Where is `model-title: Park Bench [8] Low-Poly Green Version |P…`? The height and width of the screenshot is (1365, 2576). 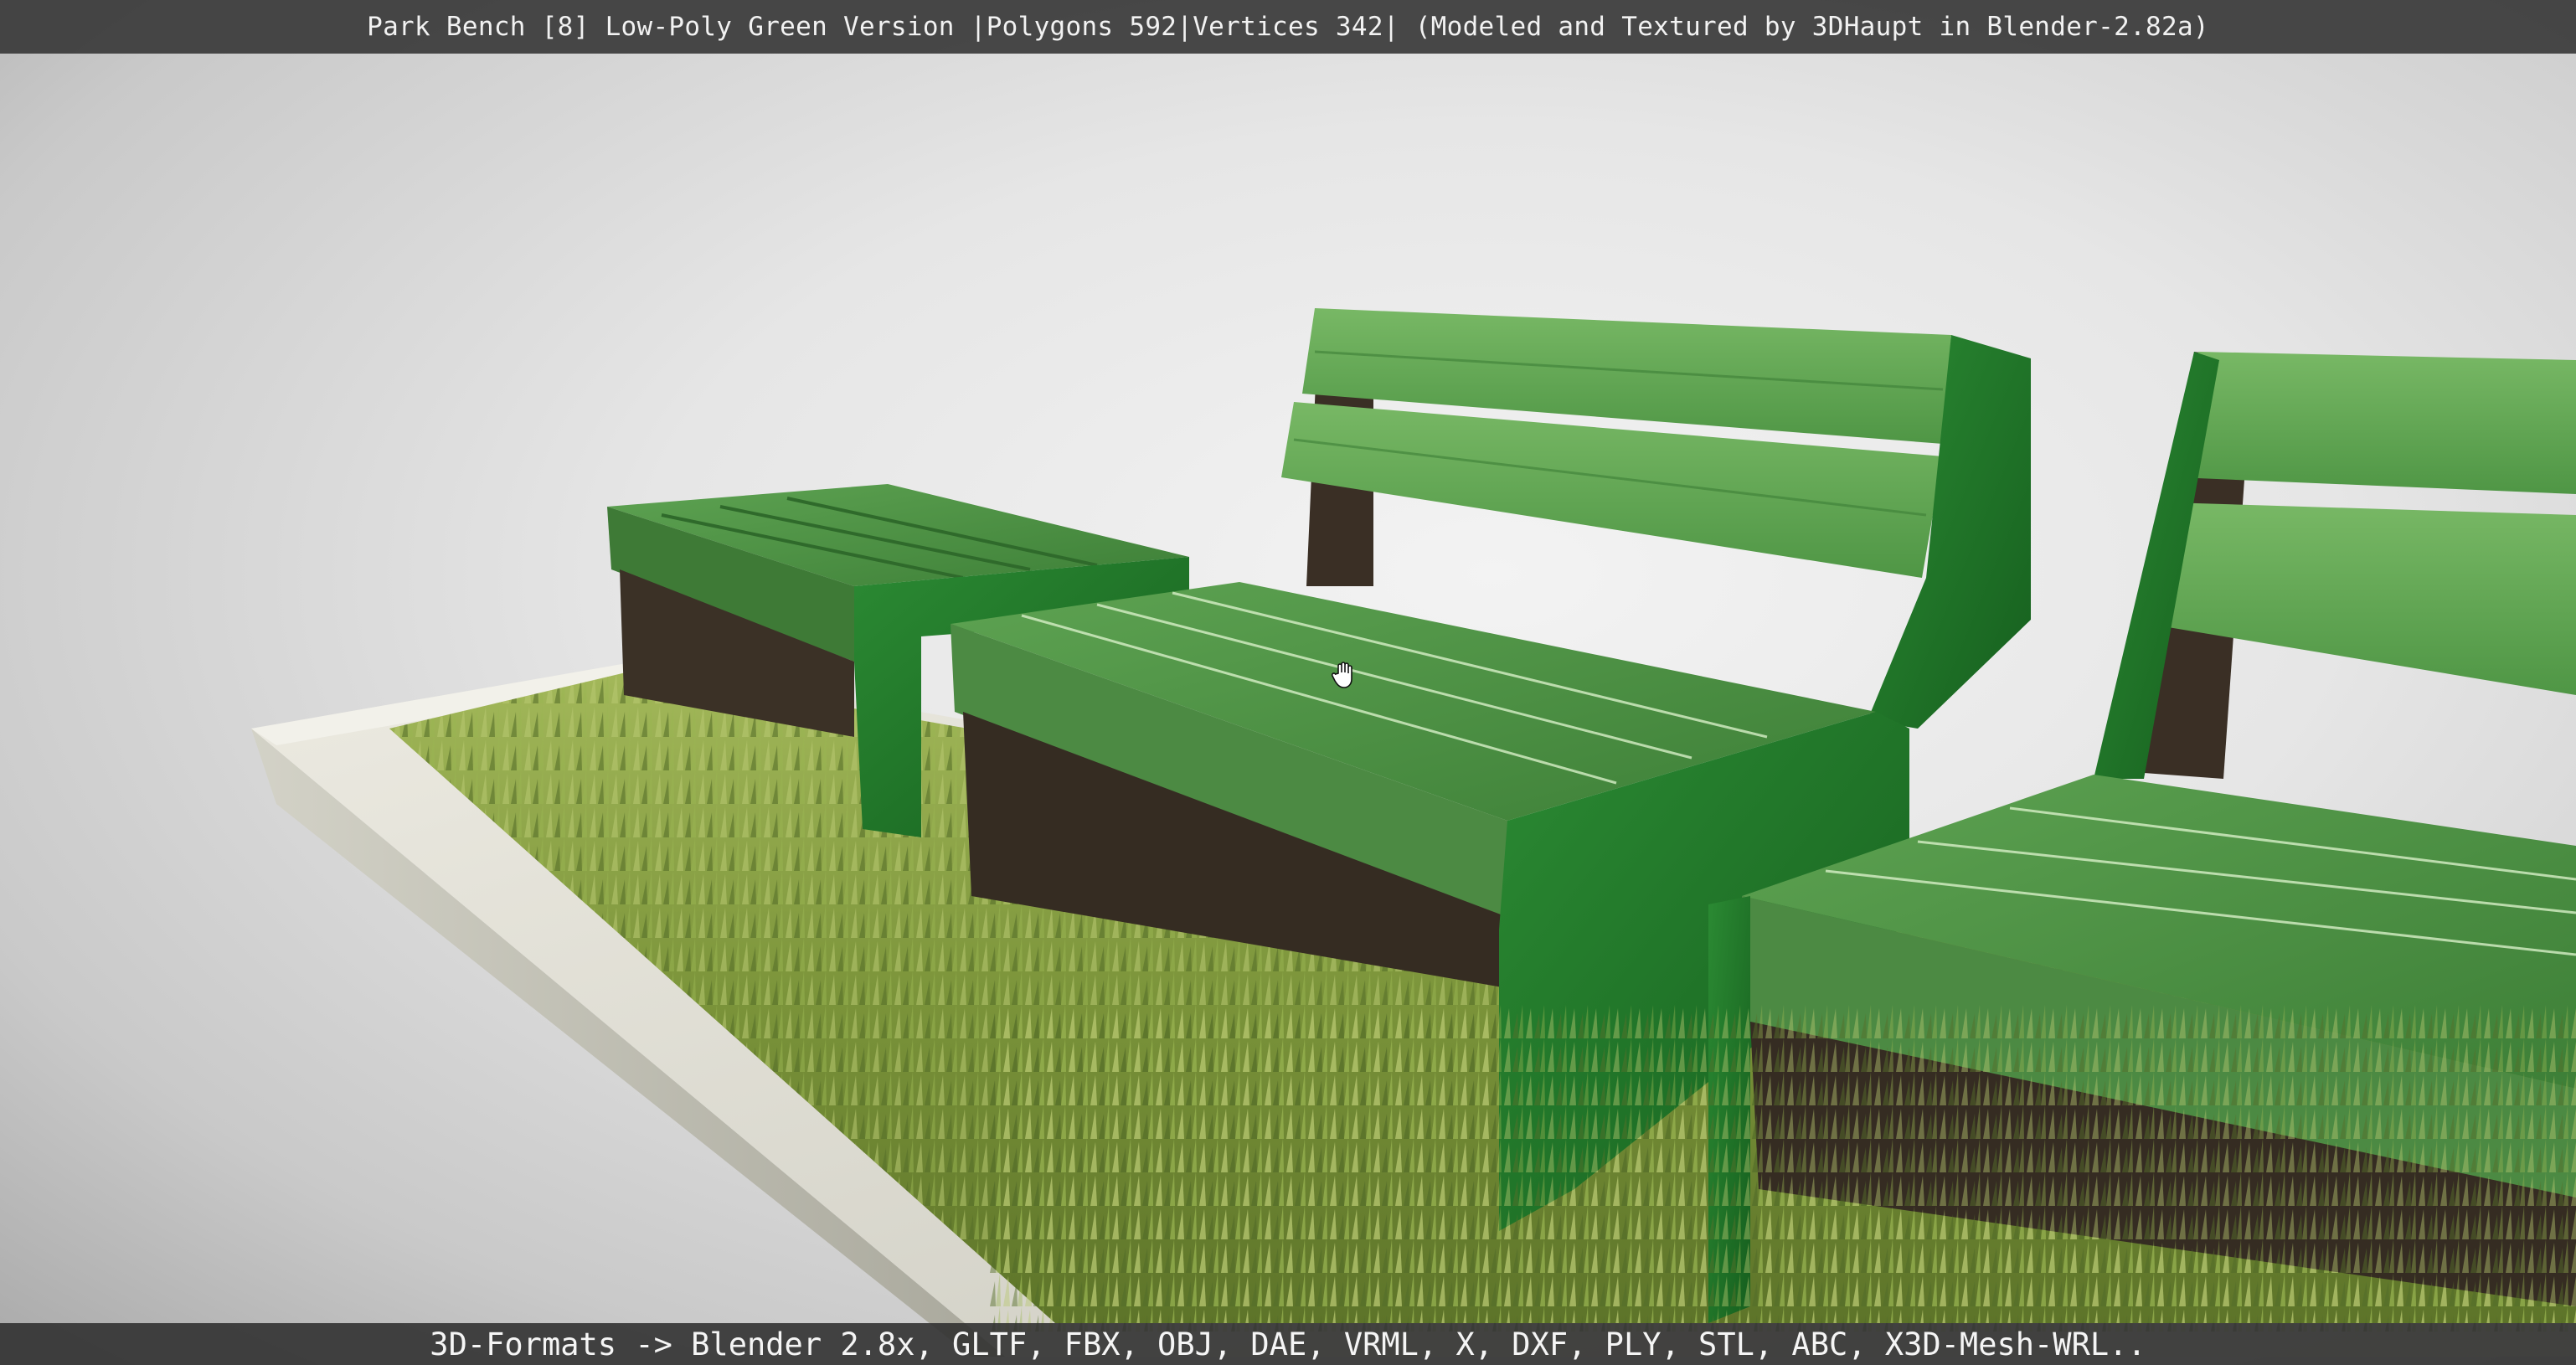
model-title: Park Bench [8] Low-Poly Green Version |P… is located at coordinates (1288, 27).